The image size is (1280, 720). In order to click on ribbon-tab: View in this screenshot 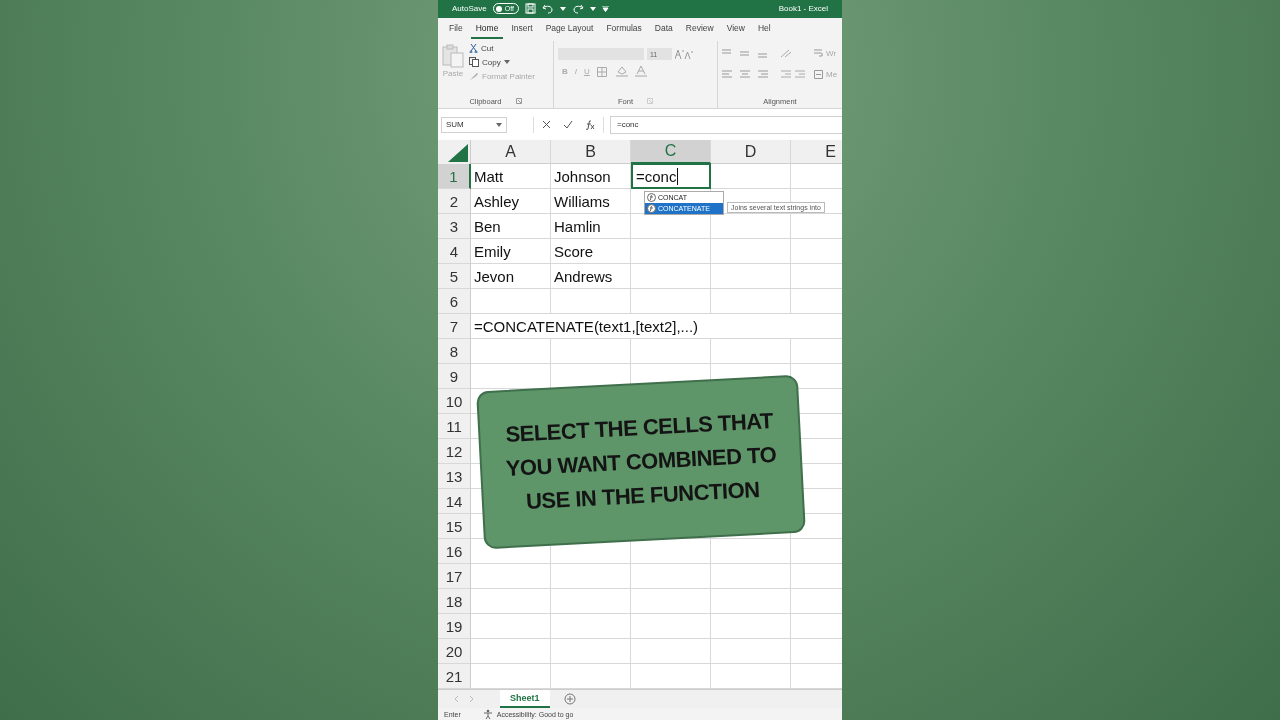, I will do `click(735, 29)`.